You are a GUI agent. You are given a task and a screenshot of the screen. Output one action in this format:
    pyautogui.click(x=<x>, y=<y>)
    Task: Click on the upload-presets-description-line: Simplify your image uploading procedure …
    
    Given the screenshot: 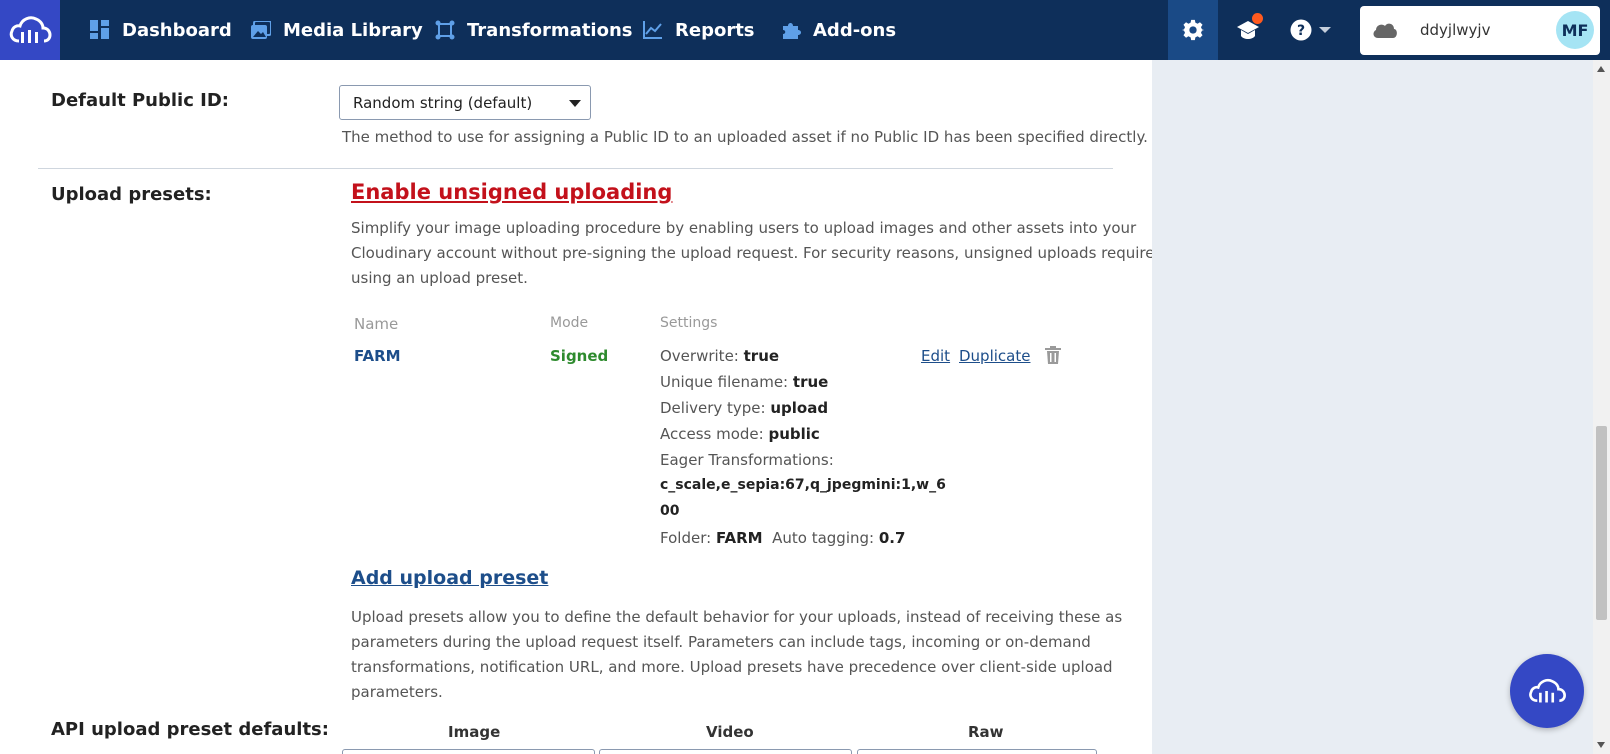 What is the action you would take?
    pyautogui.click(x=744, y=228)
    